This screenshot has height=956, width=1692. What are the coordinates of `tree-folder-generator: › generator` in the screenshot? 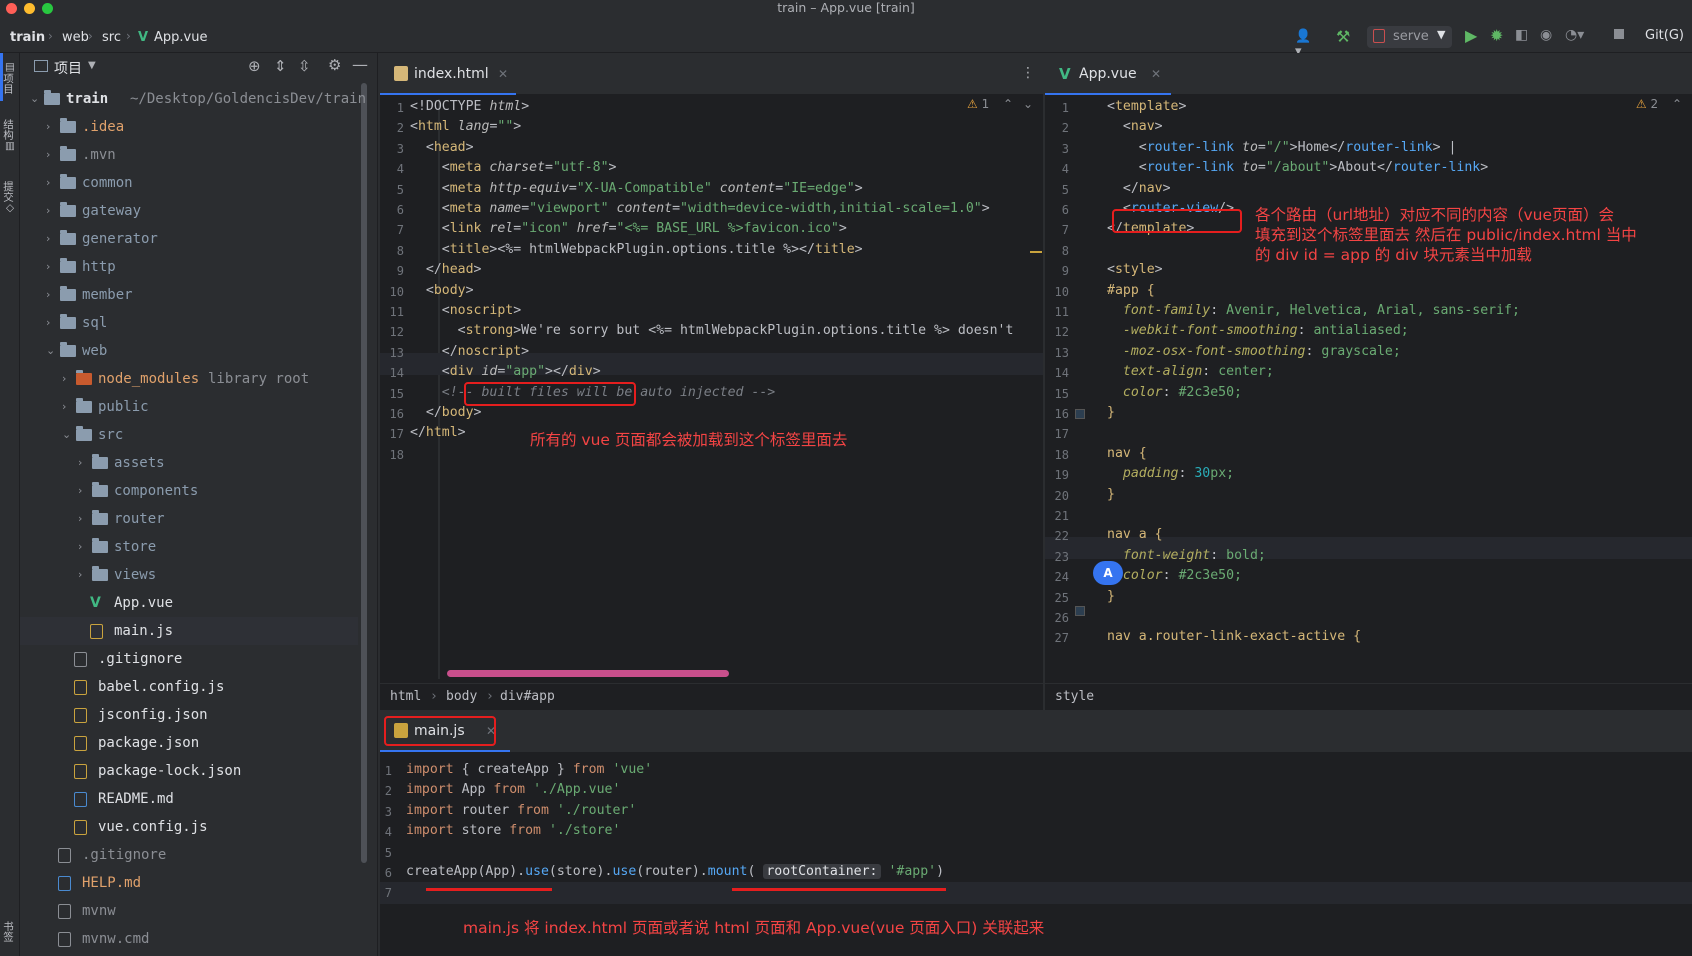 It's located at (189, 239).